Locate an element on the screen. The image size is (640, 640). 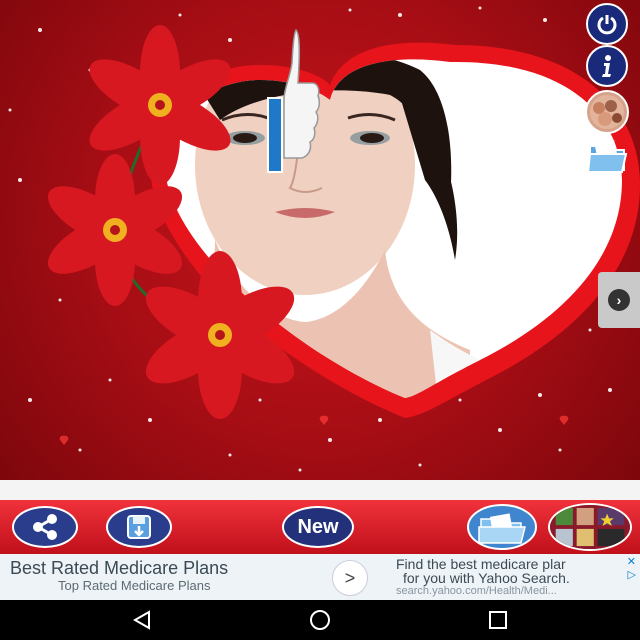
save-icon is located at coordinates (139, 527).